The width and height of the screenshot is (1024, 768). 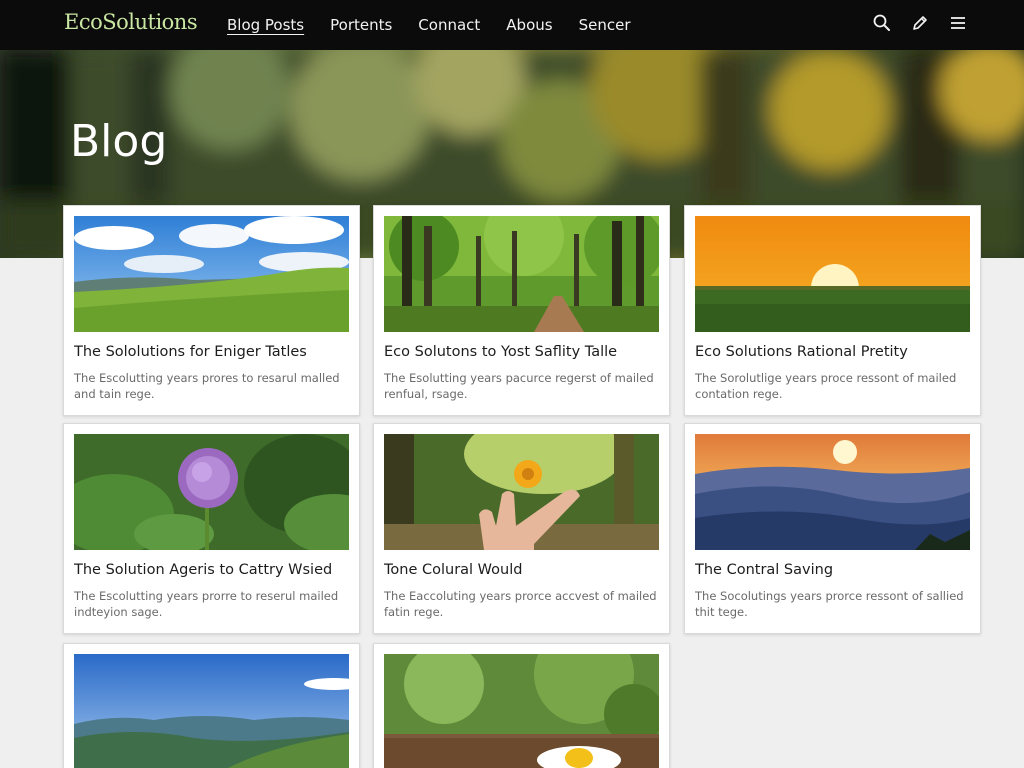 What do you see at coordinates (835, 352) in the screenshot?
I see `card-title: Eco Solutions Rational Pretity` at bounding box center [835, 352].